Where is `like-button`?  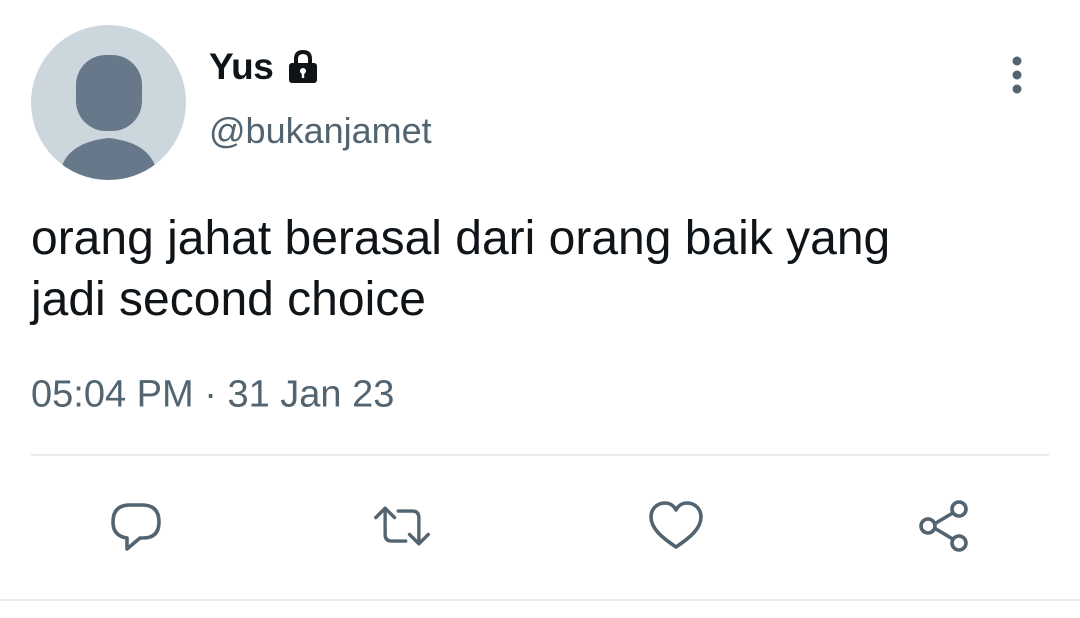 like-button is located at coordinates (676, 526).